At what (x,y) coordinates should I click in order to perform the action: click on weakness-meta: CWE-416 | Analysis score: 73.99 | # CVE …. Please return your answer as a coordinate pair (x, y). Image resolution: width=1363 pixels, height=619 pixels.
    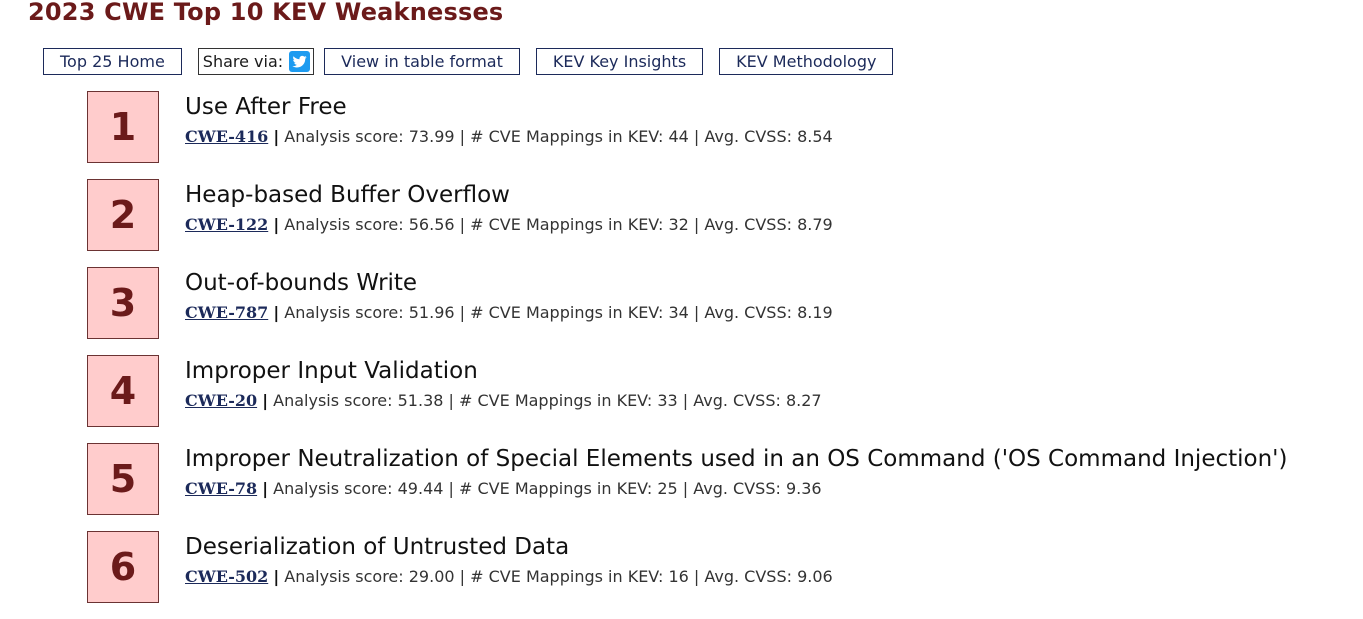
    Looking at the image, I should click on (509, 136).